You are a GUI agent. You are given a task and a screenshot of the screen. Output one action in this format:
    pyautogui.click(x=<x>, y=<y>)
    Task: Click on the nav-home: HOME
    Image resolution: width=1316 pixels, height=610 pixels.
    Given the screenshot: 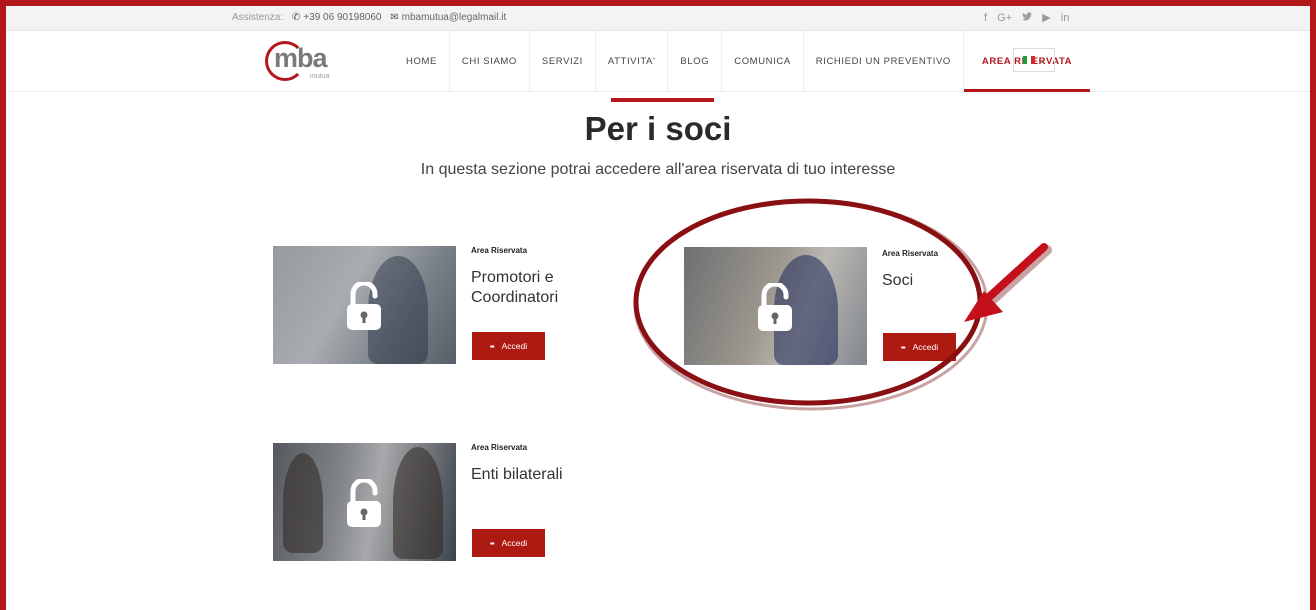 What is the action you would take?
    pyautogui.click(x=422, y=61)
    